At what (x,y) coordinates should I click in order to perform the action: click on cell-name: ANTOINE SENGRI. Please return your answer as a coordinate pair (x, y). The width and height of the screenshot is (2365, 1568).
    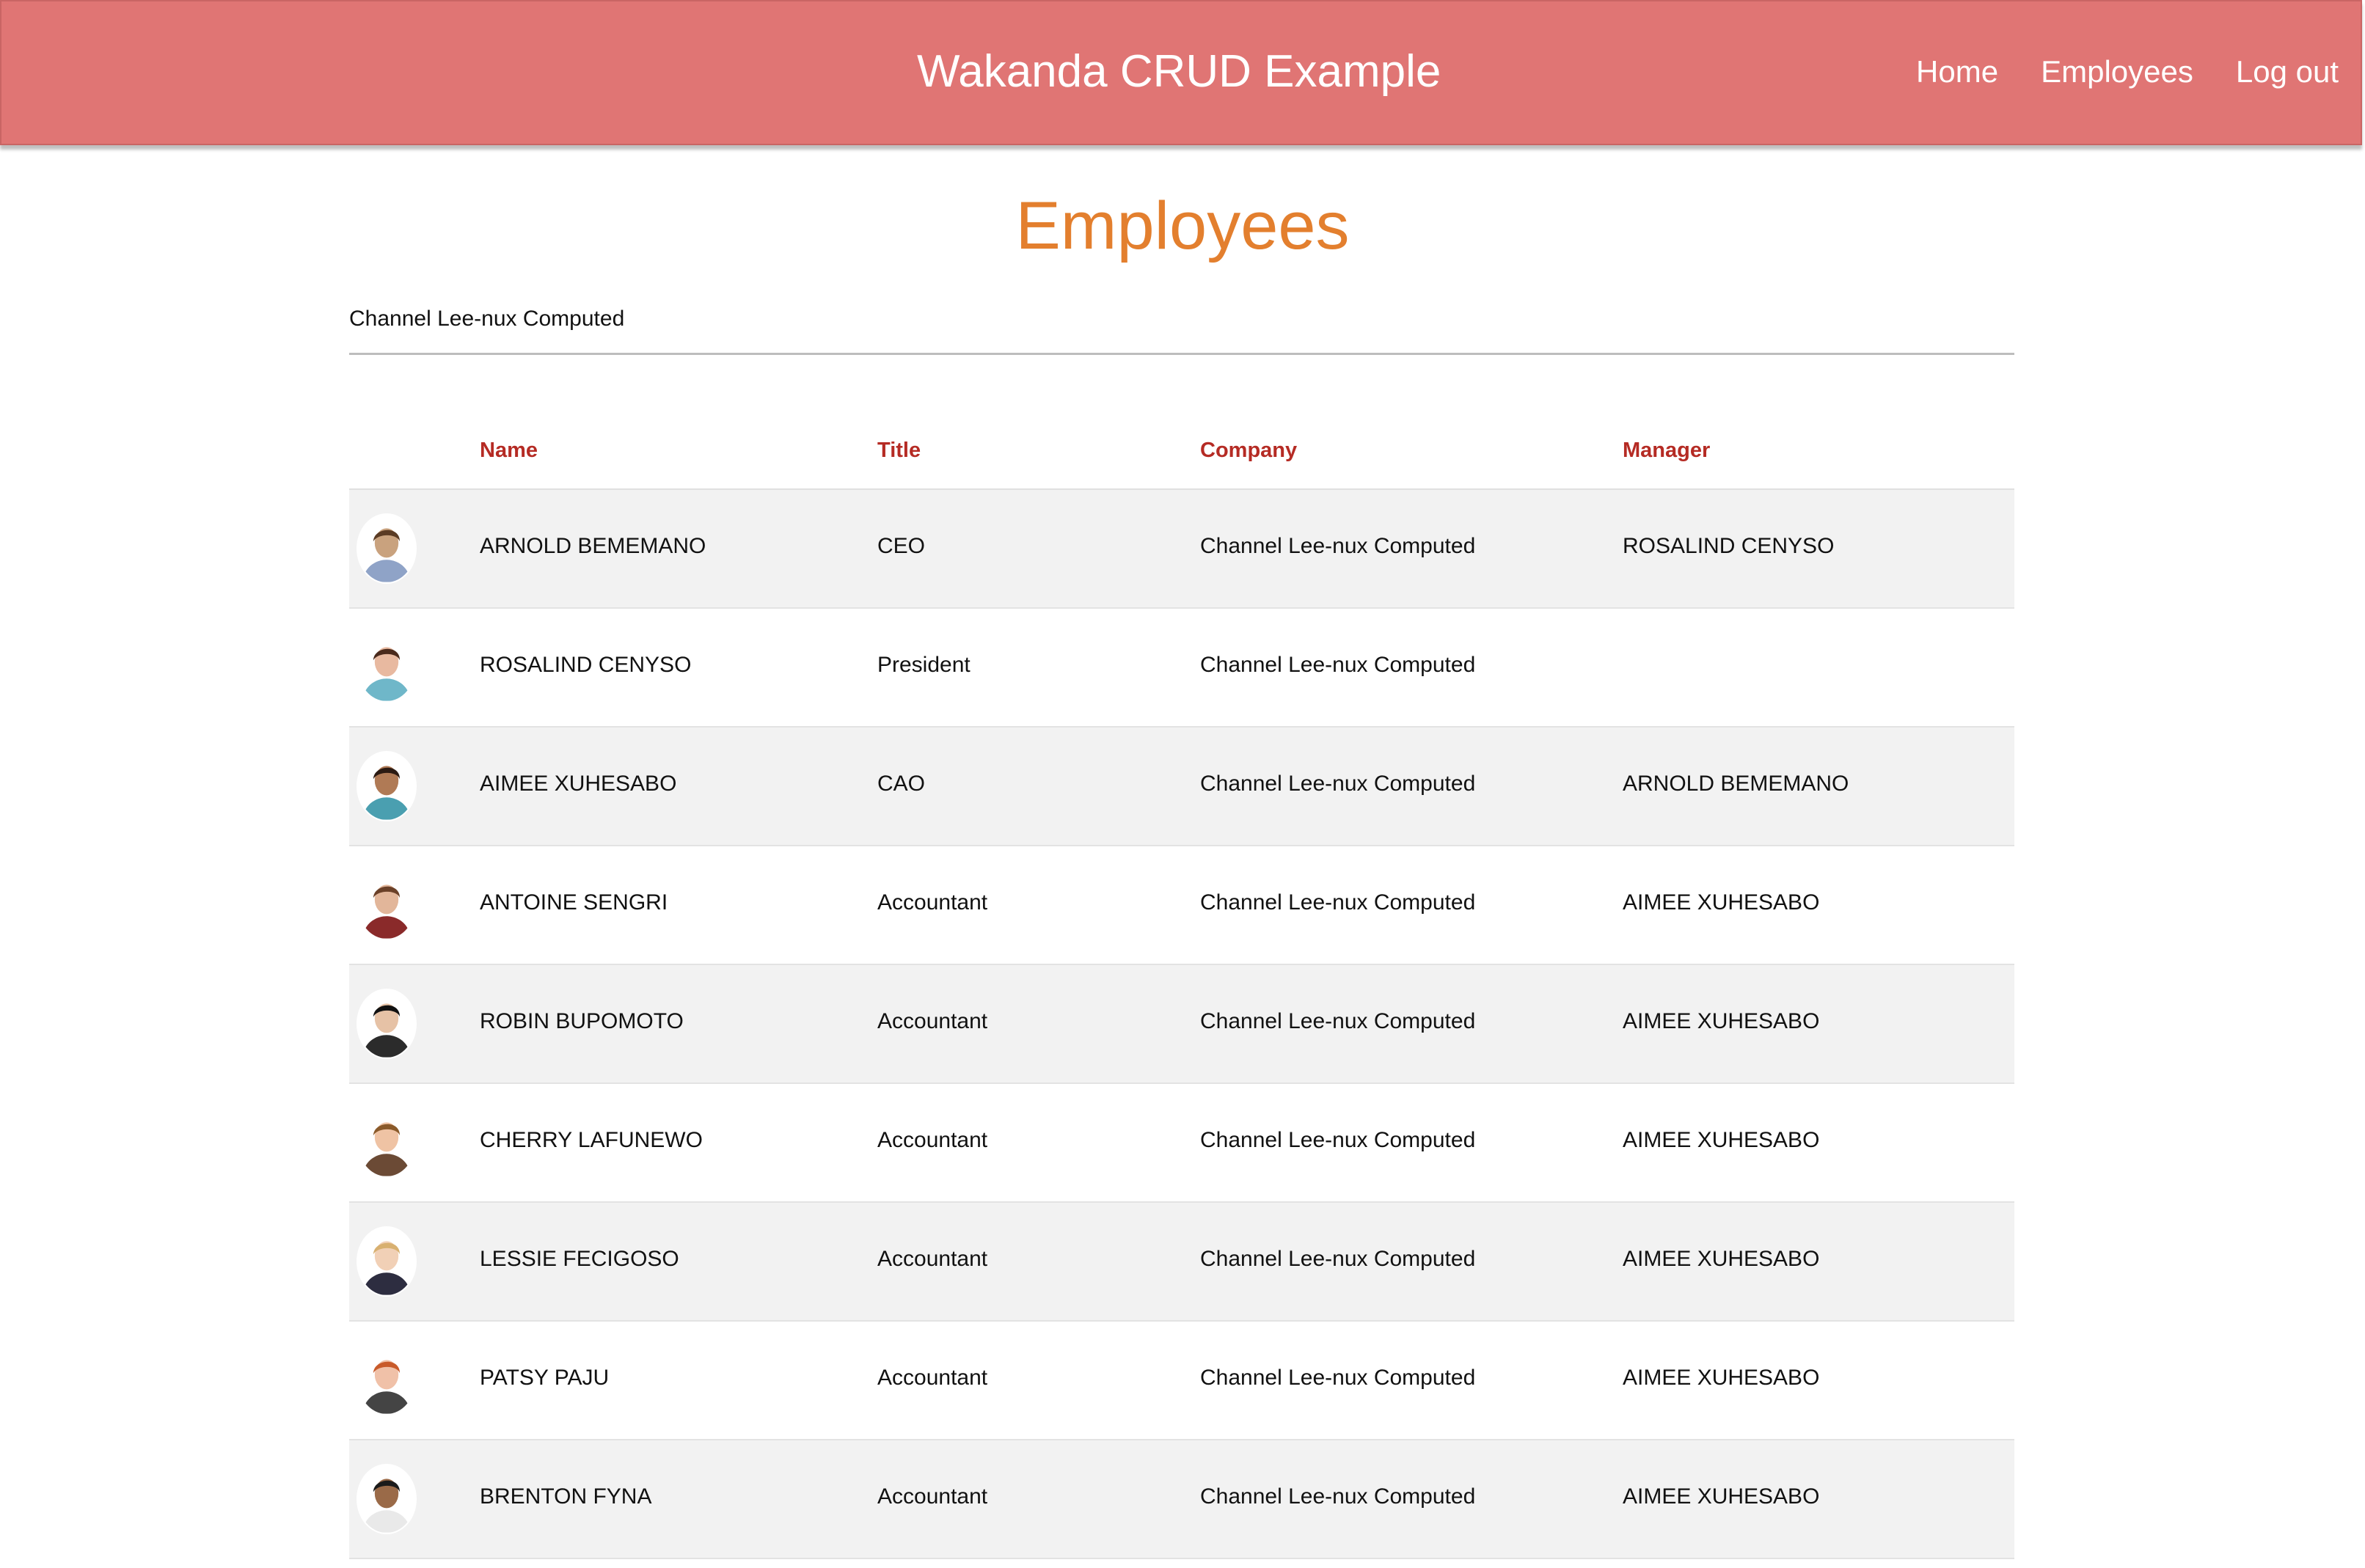
    Looking at the image, I should click on (574, 902).